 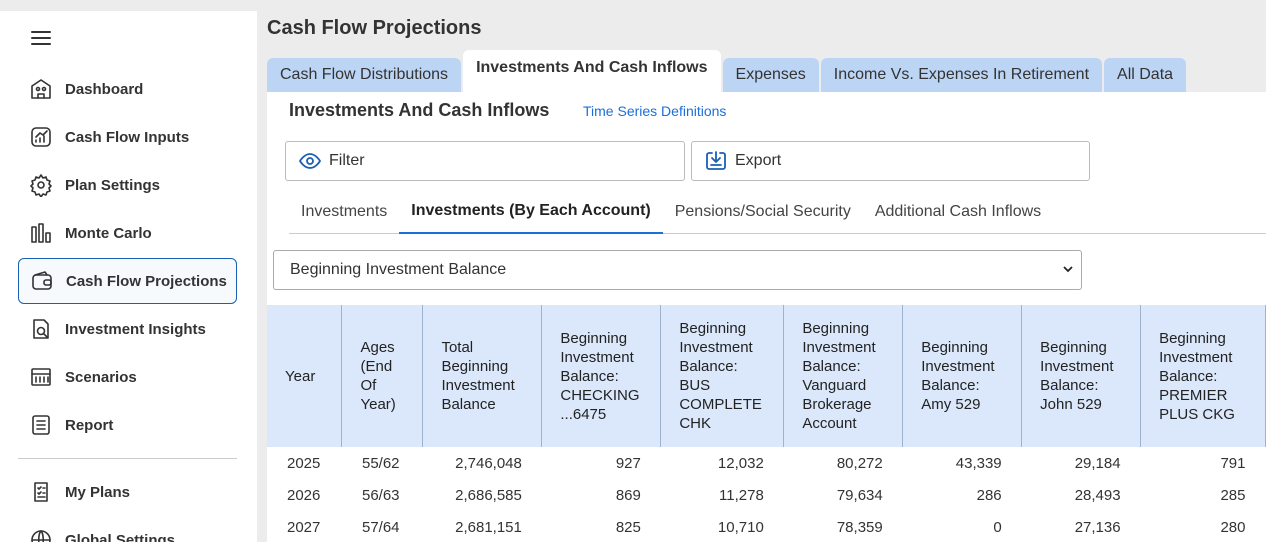 What do you see at coordinates (482, 376) in the screenshot?
I see `column-header: Total Beginning Investment Balance` at bounding box center [482, 376].